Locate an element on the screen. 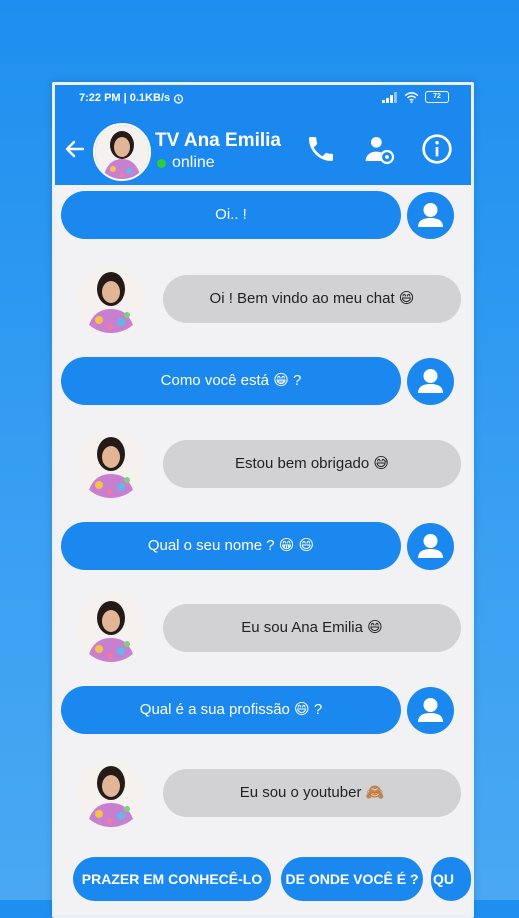 This screenshot has width=519, height=918. contact-name: TV Ana Emilia is located at coordinates (218, 140).